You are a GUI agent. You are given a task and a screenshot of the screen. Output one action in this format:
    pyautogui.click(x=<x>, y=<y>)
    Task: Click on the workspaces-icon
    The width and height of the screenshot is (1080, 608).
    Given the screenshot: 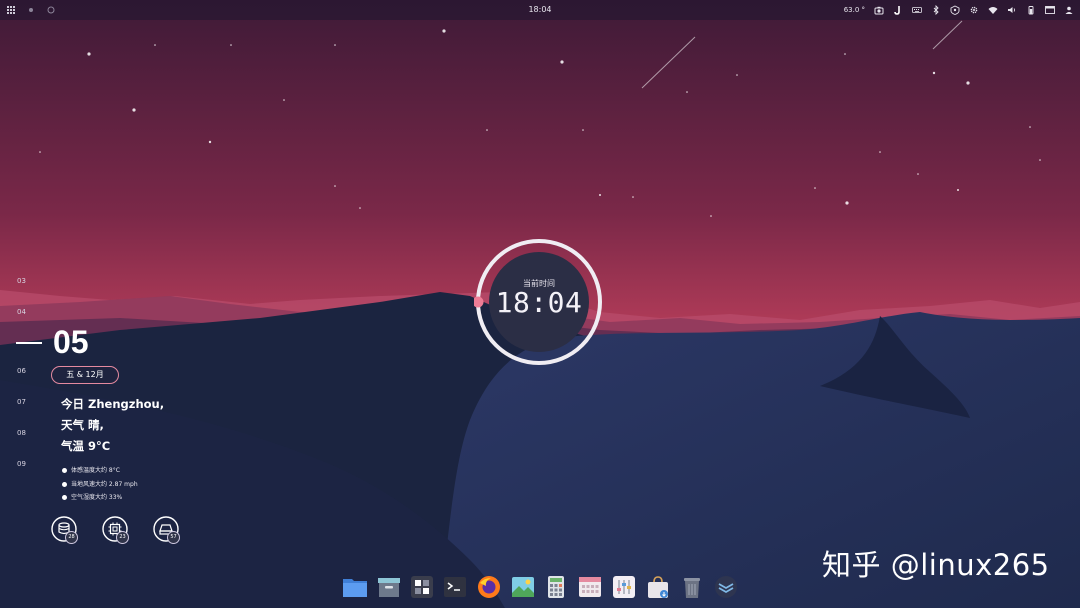 What is the action you would take?
    pyautogui.click(x=422, y=587)
    